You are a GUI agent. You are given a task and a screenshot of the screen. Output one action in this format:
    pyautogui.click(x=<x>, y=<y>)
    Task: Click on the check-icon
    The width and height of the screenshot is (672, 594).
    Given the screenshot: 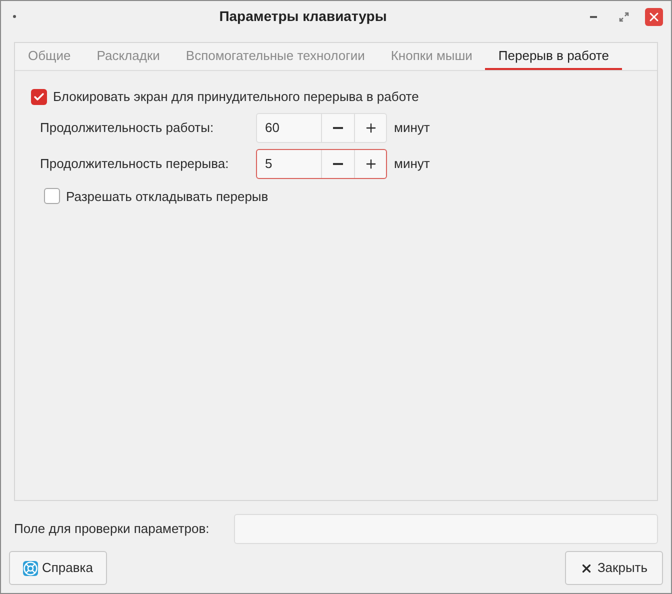 What is the action you would take?
    pyautogui.click(x=39, y=96)
    